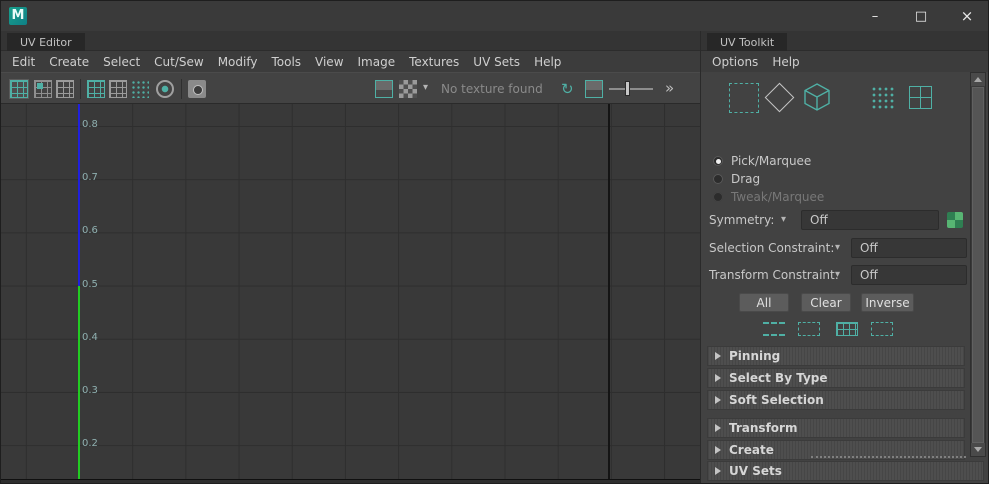 Image resolution: width=989 pixels, height=484 pixels. I want to click on exposure-slider-track, so click(631, 89).